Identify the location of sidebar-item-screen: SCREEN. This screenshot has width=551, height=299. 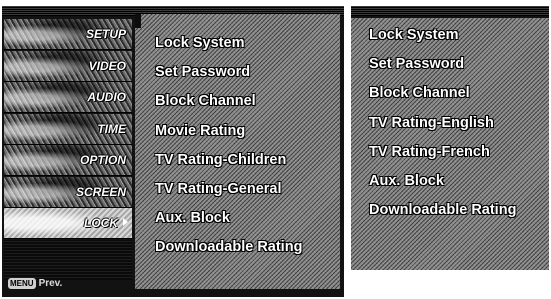
(68, 192).